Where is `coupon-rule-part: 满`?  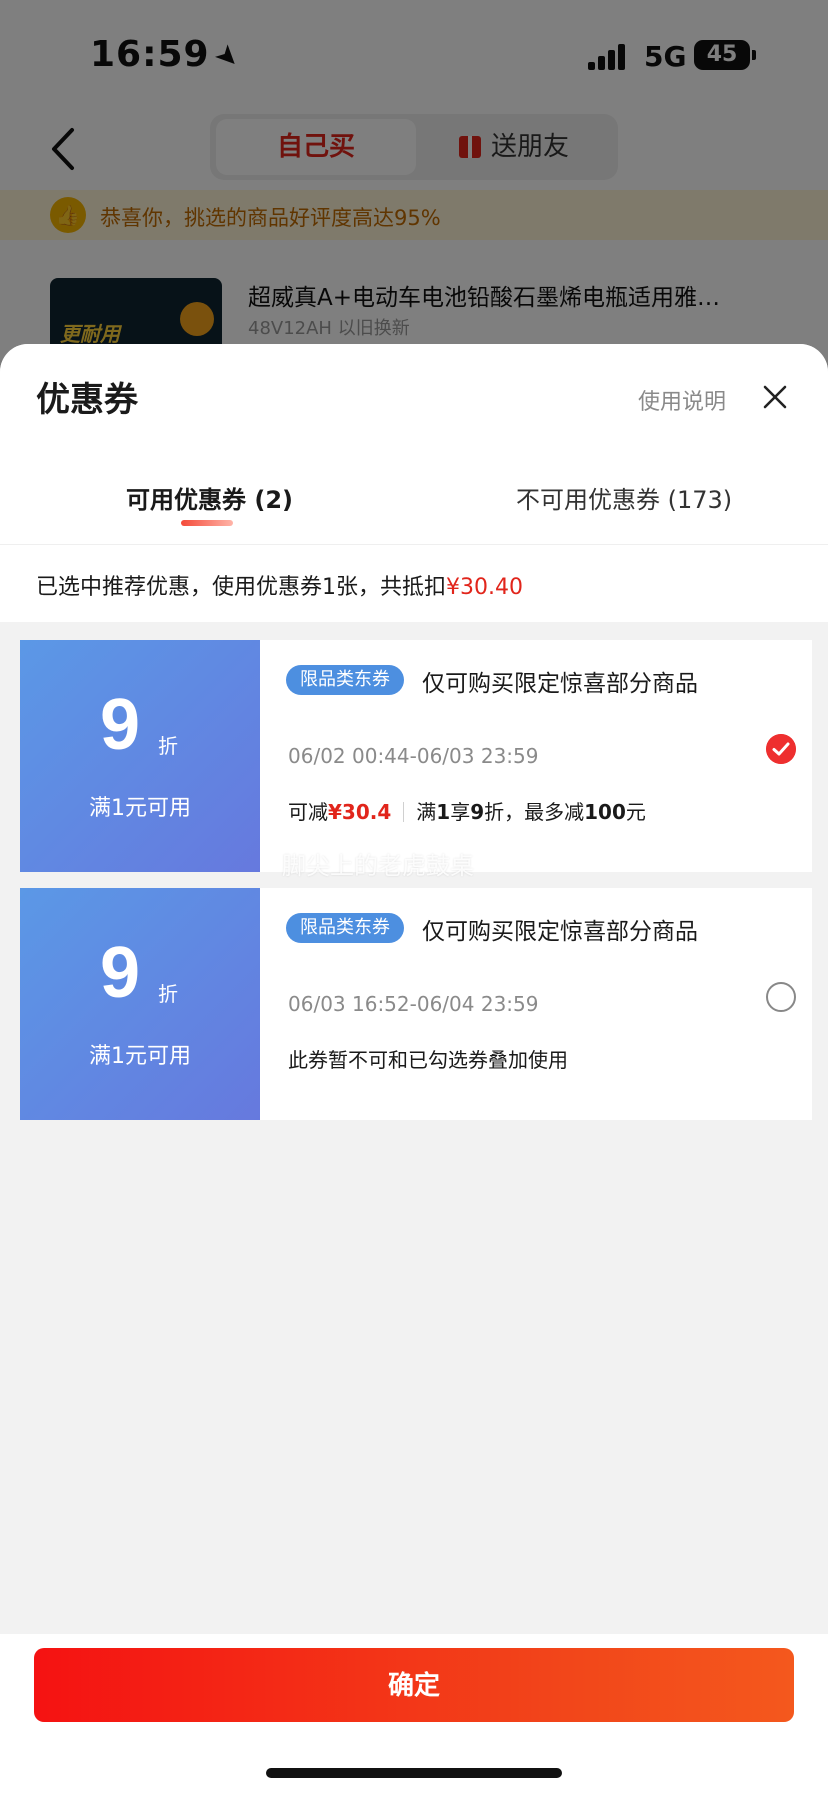 coupon-rule-part: 满 is located at coordinates (426, 812).